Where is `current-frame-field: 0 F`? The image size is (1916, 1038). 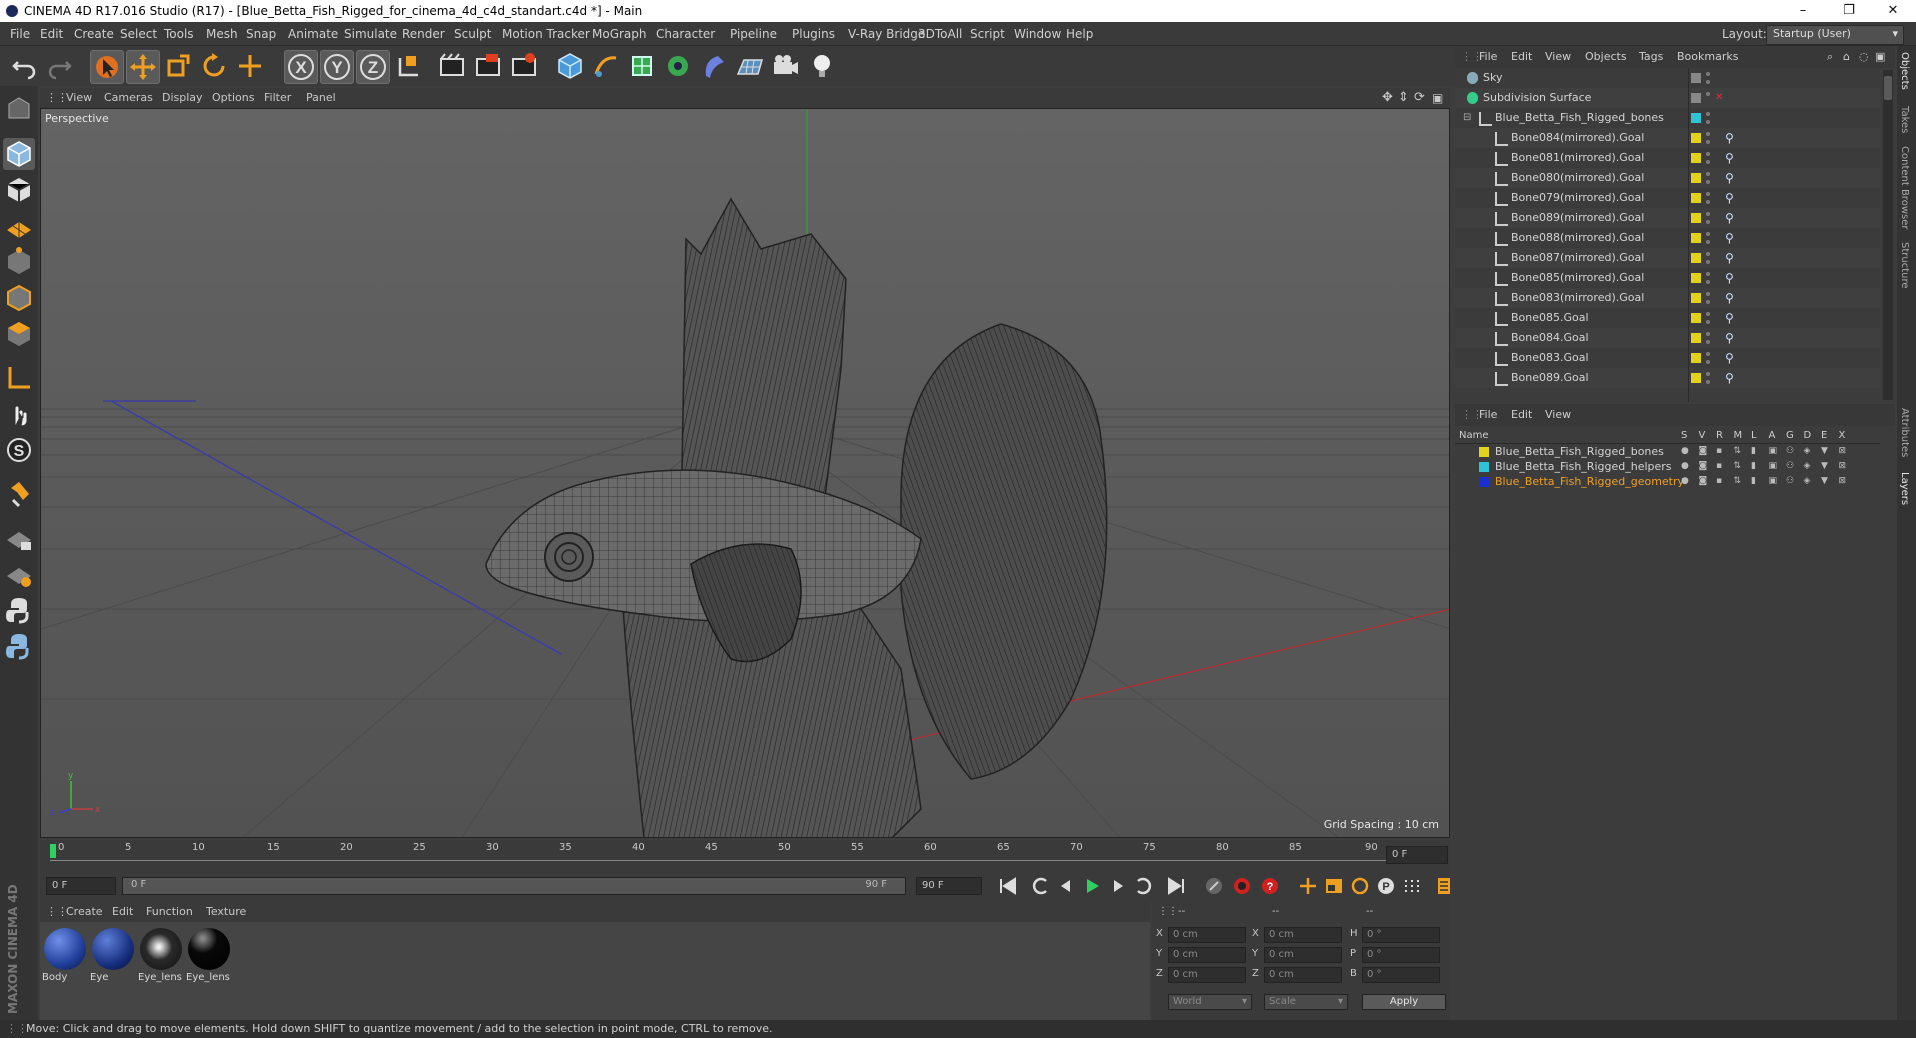 current-frame-field: 0 F is located at coordinates (1417, 855).